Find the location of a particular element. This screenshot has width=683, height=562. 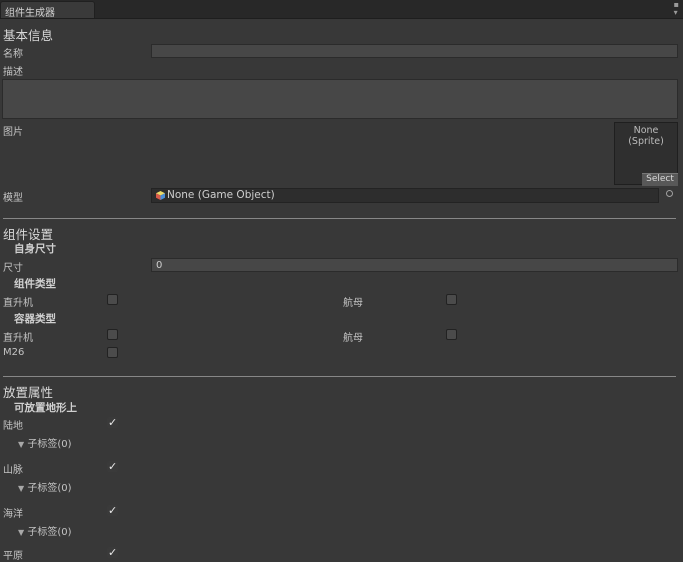

component-type-label: 直升机 is located at coordinates (18, 303).